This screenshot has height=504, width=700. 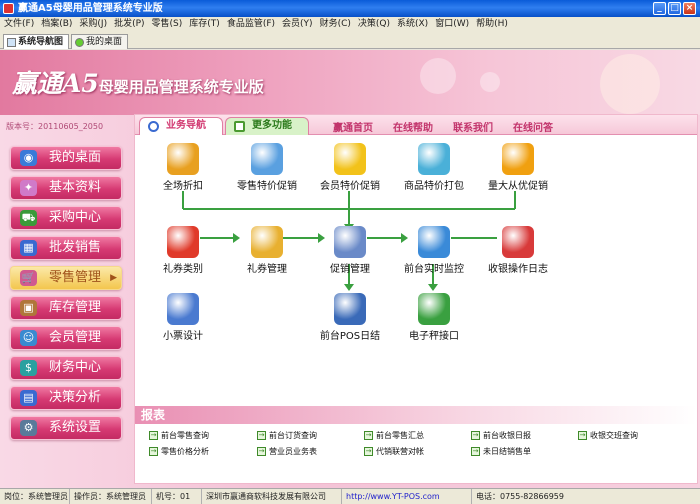 What do you see at coordinates (28, 428) in the screenshot?
I see `settings-icon: ⚙` at bounding box center [28, 428].